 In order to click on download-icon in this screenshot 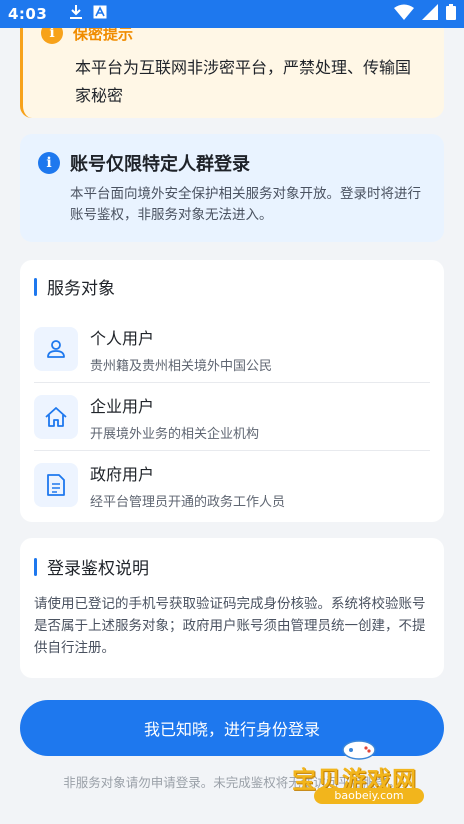, I will do `click(76, 14)`.